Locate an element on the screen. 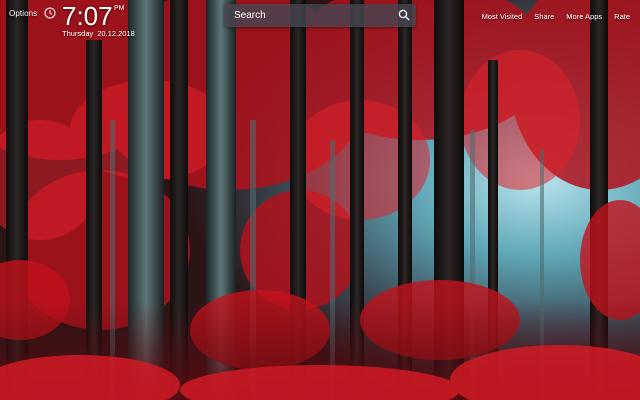 This screenshot has width=640, height=400. clock-ampm: PM is located at coordinates (119, 8).